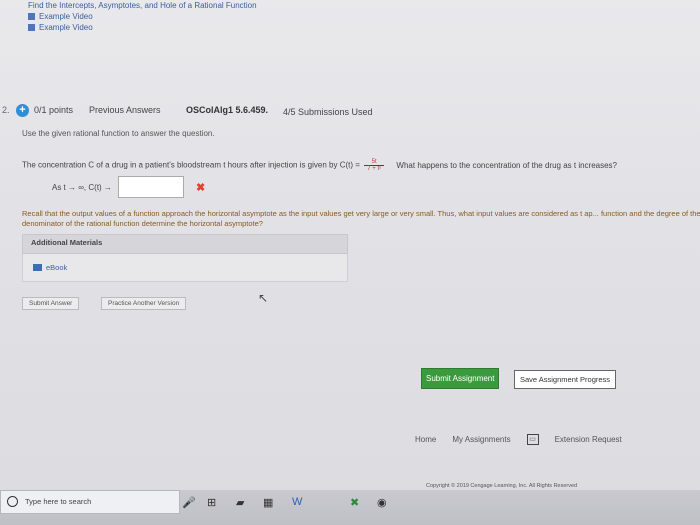  Describe the element at coordinates (565, 379) in the screenshot. I see `save-progress-button: Save Assignment Progress` at that location.